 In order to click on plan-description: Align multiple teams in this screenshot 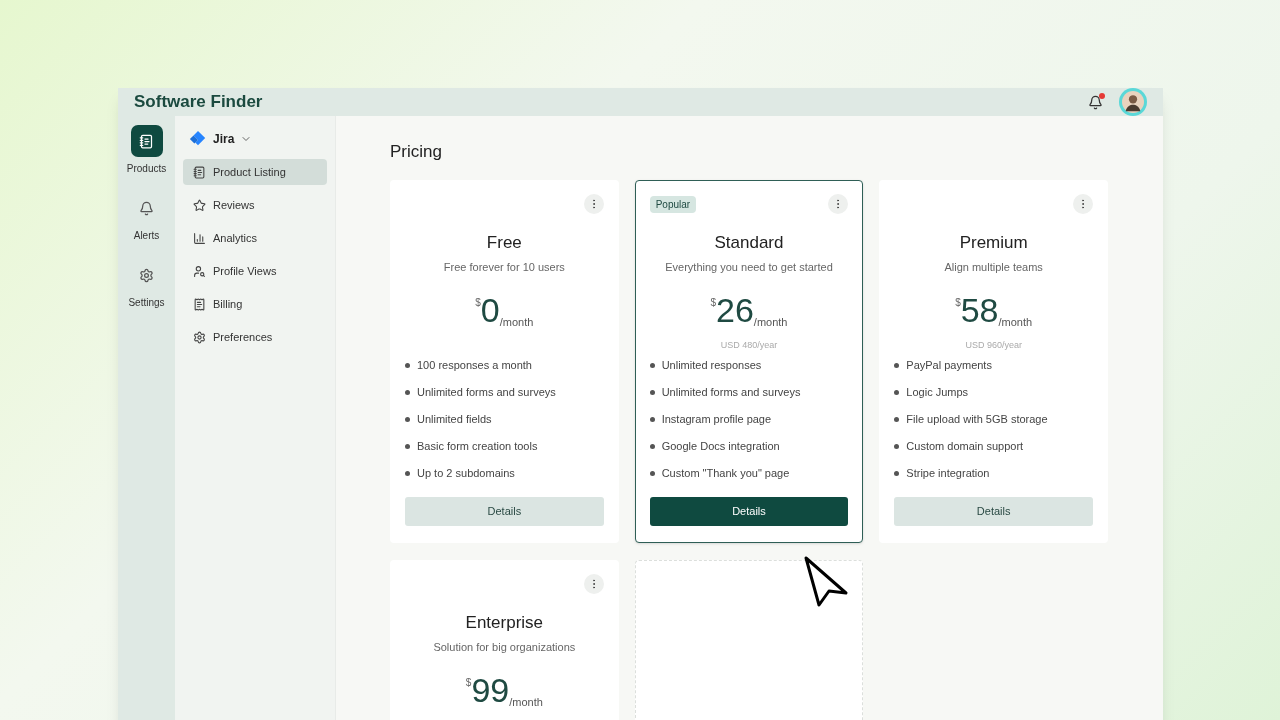, I will do `click(993, 267)`.